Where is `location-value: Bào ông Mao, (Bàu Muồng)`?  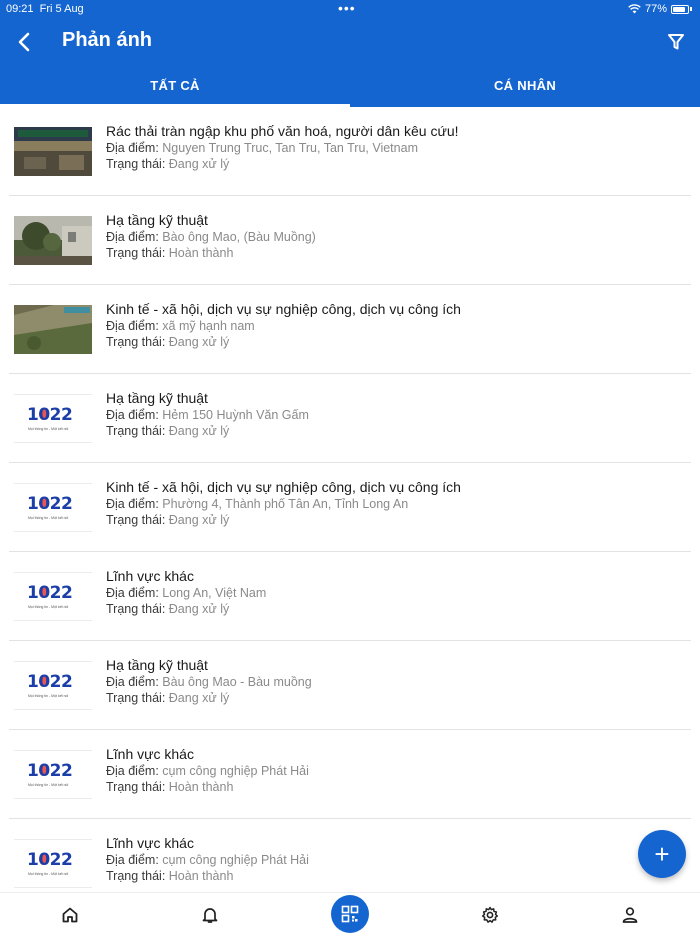
location-value: Bào ông Mao, (Bàu Muồng) is located at coordinates (239, 237).